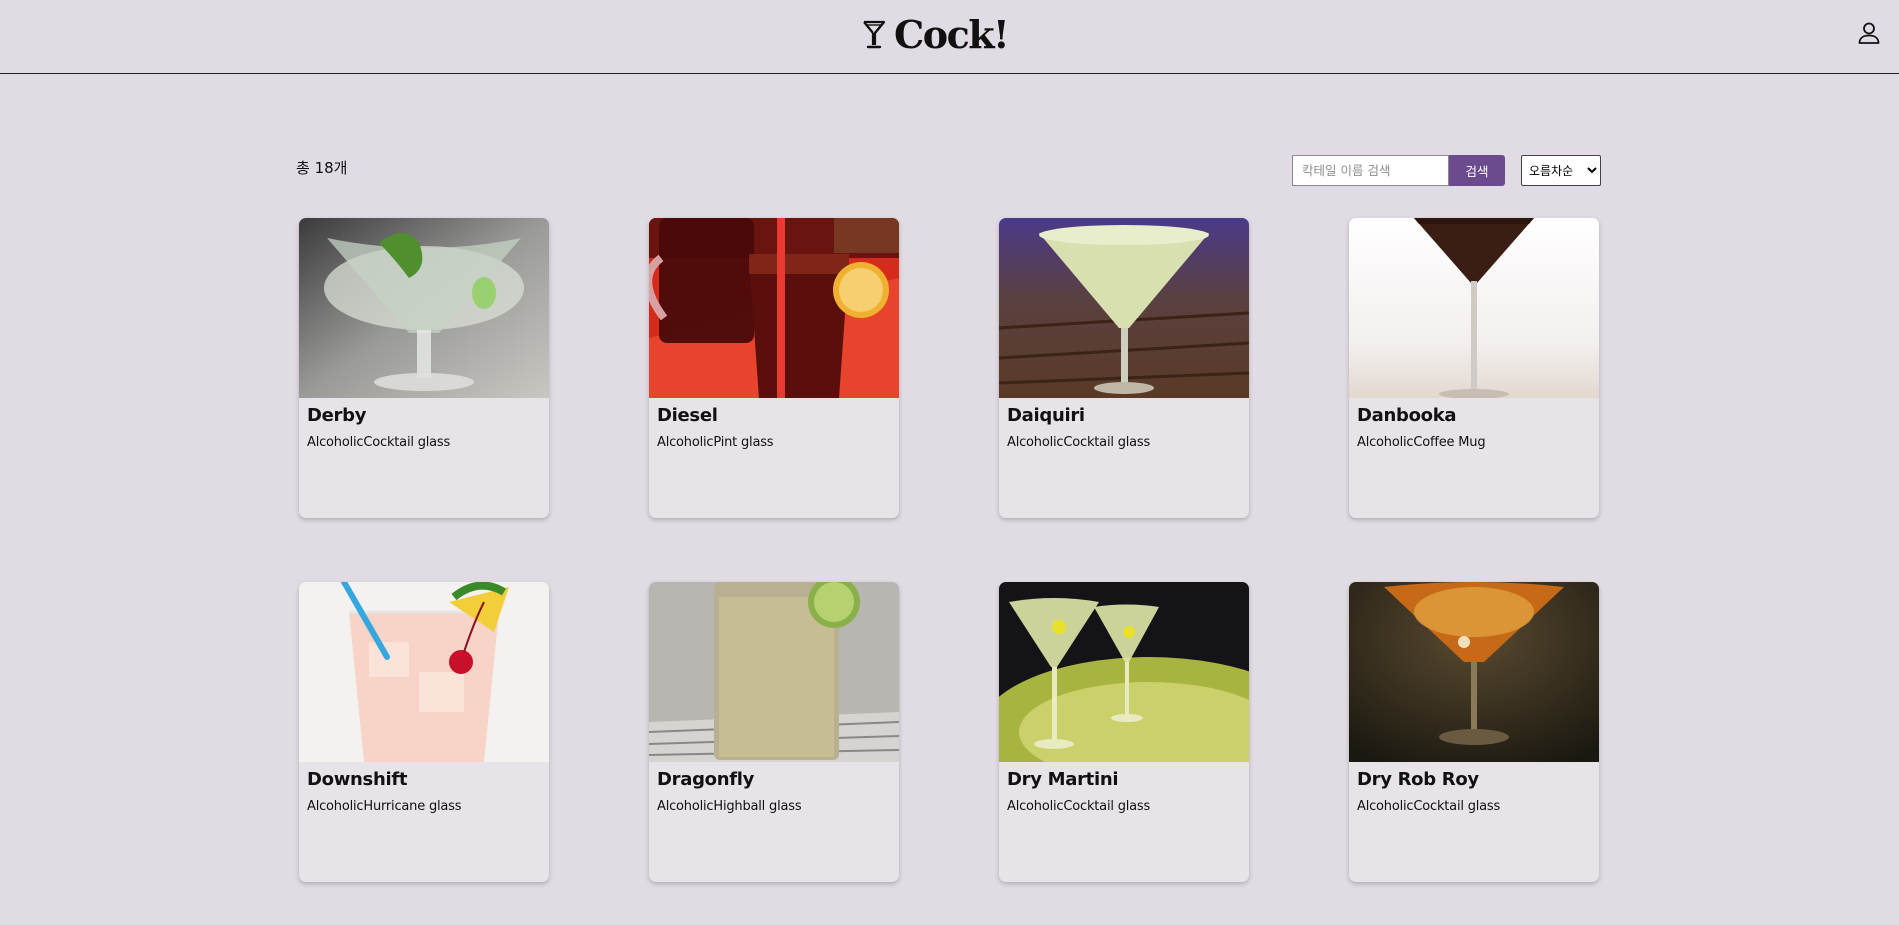 The image size is (1899, 925). I want to click on cocktail-card: Danbooka AlcoholicCoffee Mug, so click(1474, 368).